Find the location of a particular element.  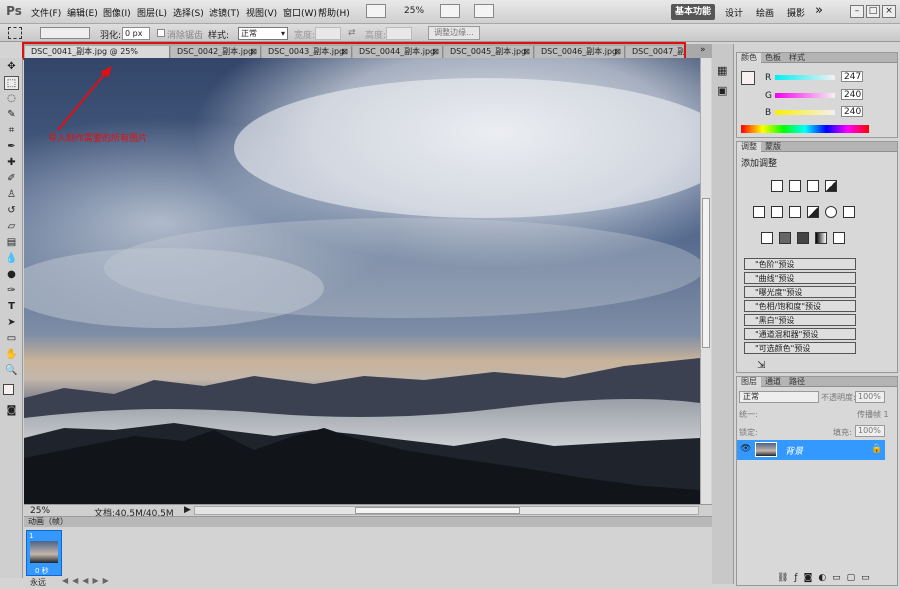

selection-mode-icons is located at coordinates (65, 33).